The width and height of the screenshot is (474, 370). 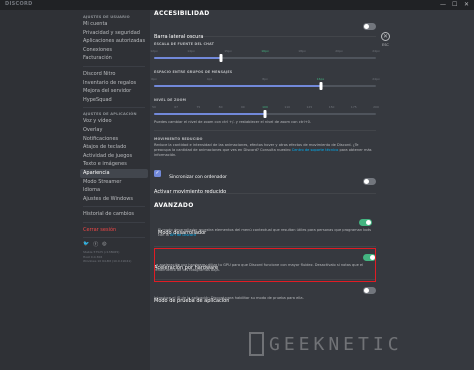 What do you see at coordinates (107, 260) in the screenshot?
I see `version-line: Windows 10 64-Bit (10.0.19041)` at bounding box center [107, 260].